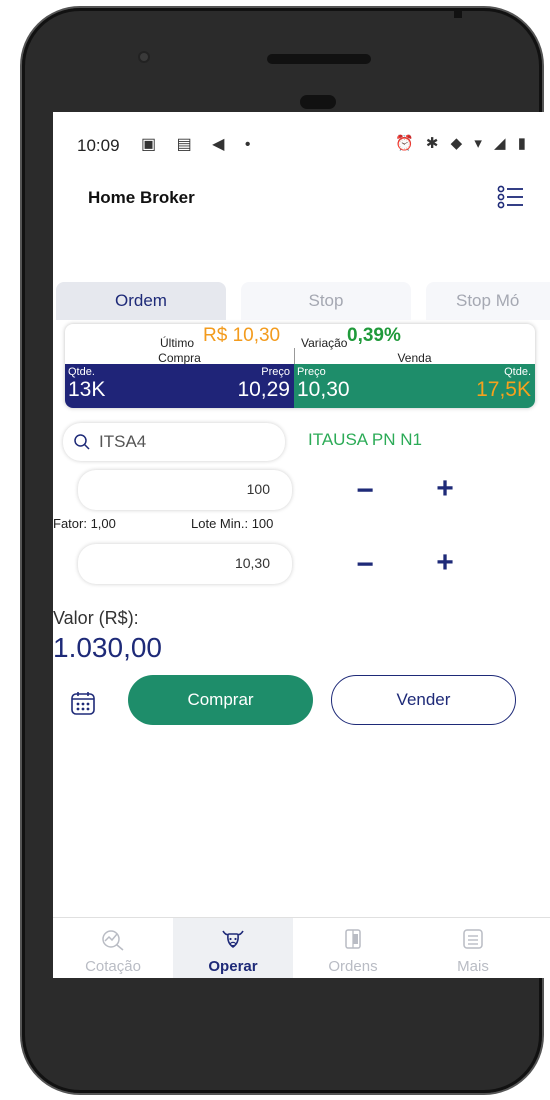 The width and height of the screenshot is (550, 1100). I want to click on sell-book-row: Preço Qtde. 10,30 17,5K, so click(414, 386).